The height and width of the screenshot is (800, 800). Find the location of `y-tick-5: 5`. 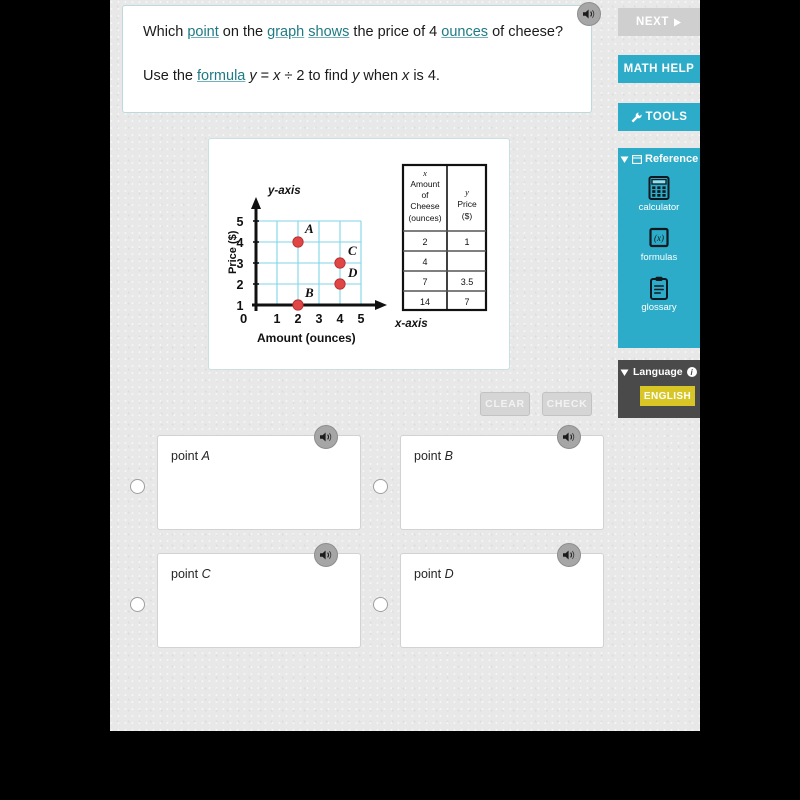

y-tick-5: 5 is located at coordinates (240, 222).